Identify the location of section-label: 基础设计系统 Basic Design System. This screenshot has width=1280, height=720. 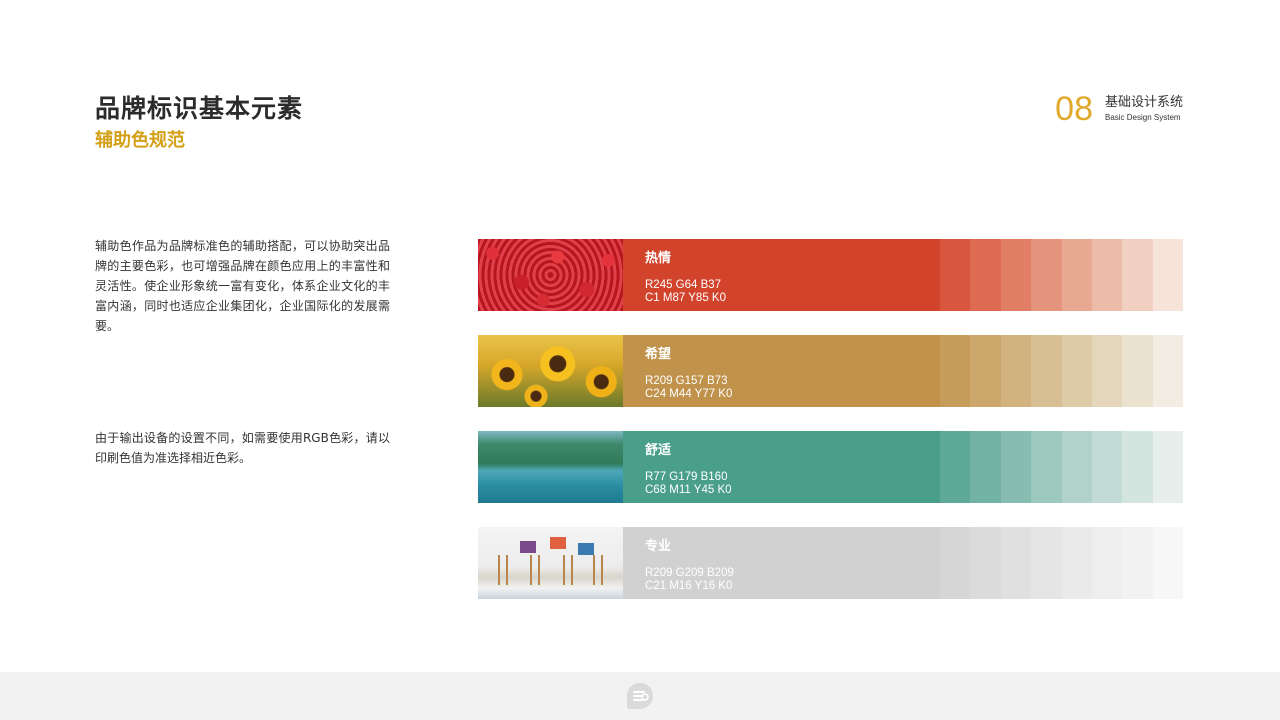
(1144, 109).